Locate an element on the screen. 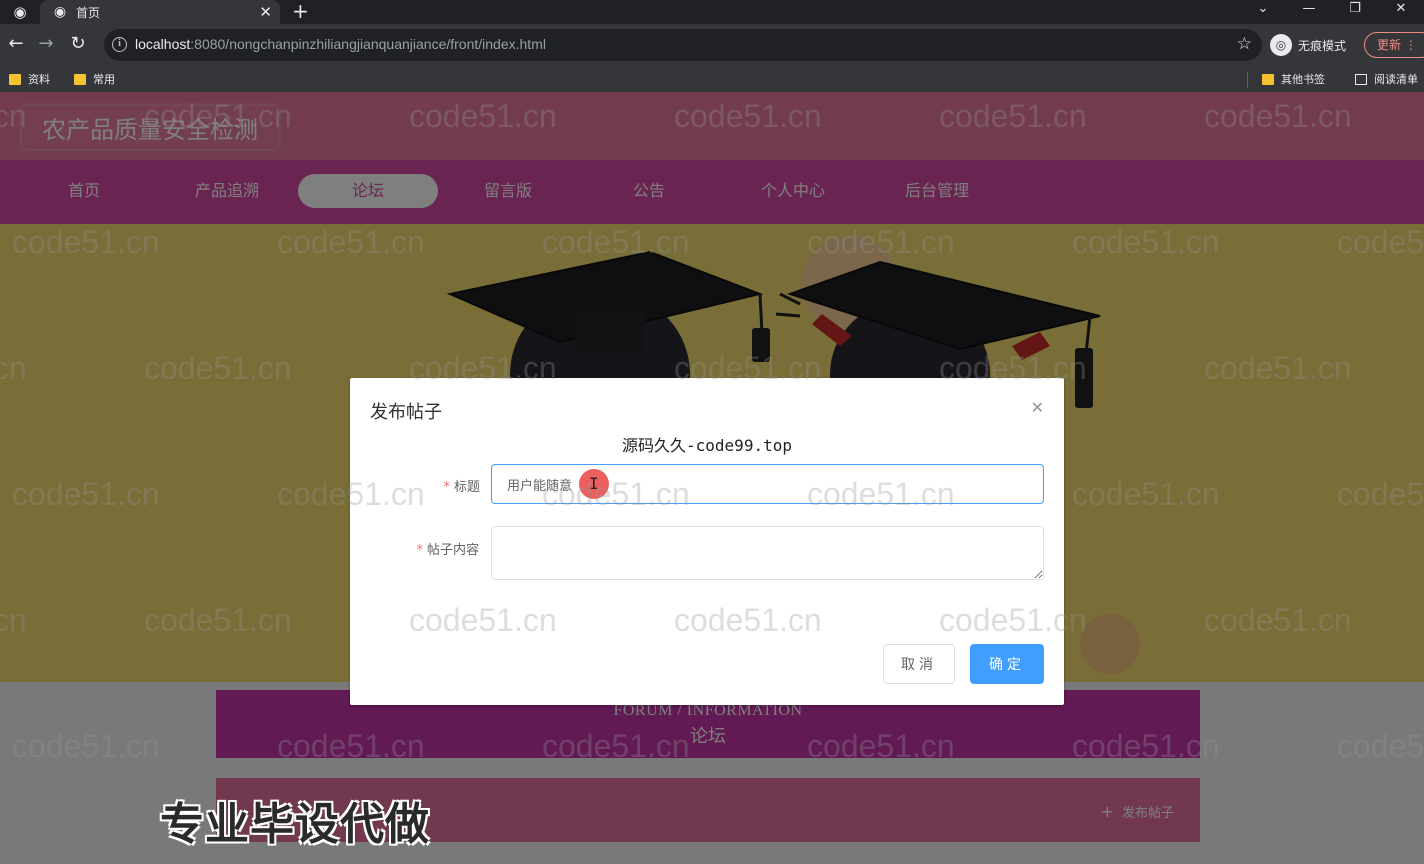 The height and width of the screenshot is (864, 1424). bookmark-star-icon: ☆ is located at coordinates (1244, 44).